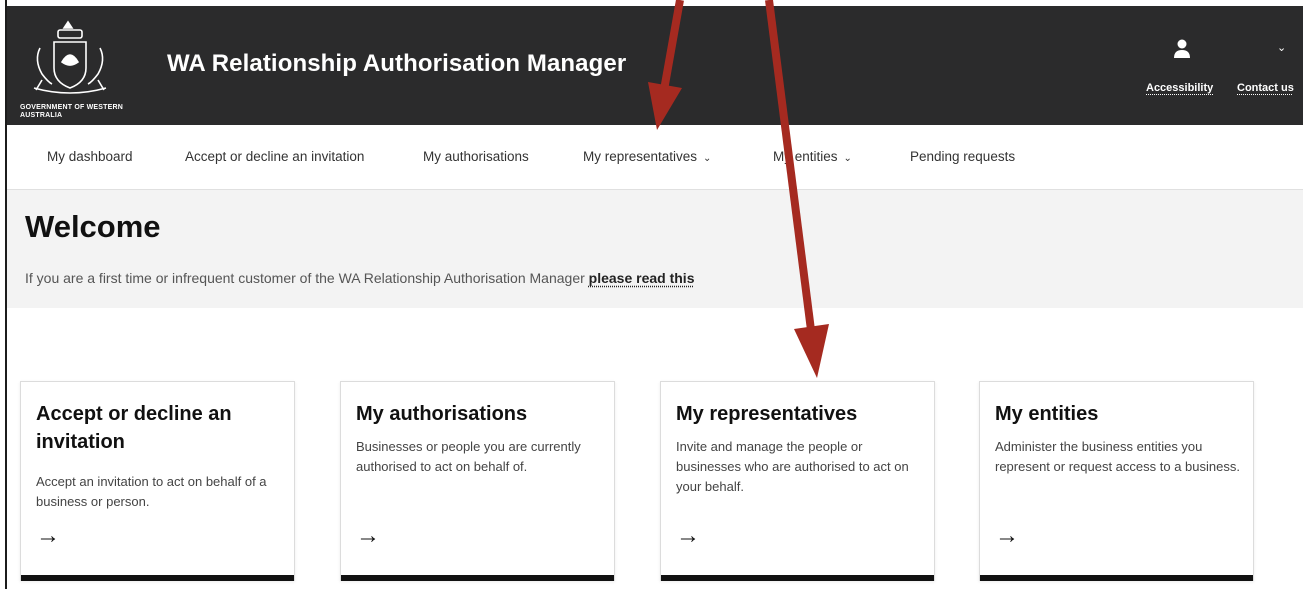  I want to click on wa-government-crest-logo: GOVERNMENT OF WESTERN AUSTRALIA, so click(71, 68).